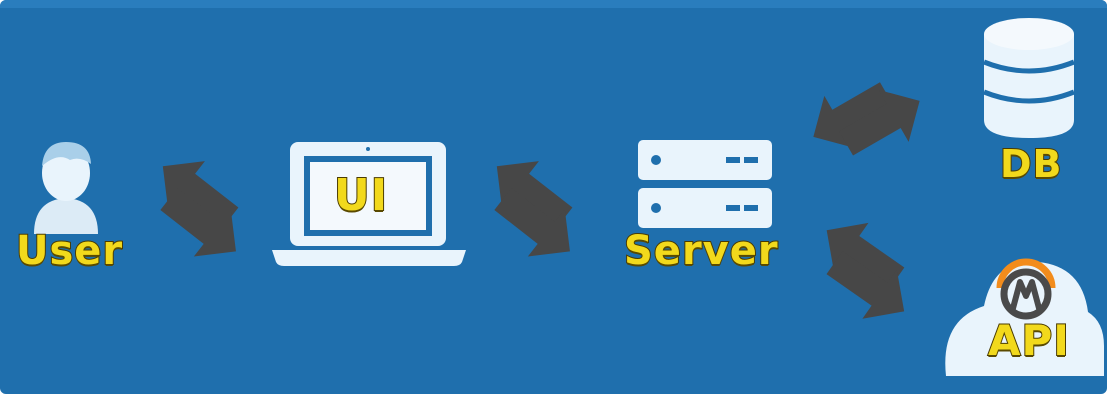 The image size is (1107, 394). Describe the element at coordinates (1031, 164) in the screenshot. I see `db-label: DB` at that location.